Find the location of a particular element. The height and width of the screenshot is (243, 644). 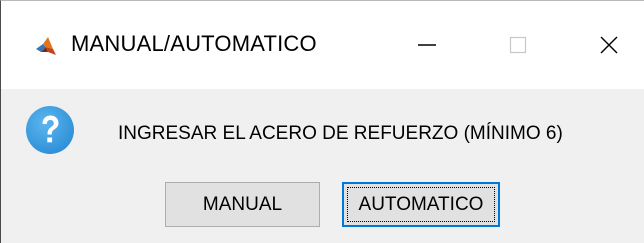

maximize-button is located at coordinates (518, 45).